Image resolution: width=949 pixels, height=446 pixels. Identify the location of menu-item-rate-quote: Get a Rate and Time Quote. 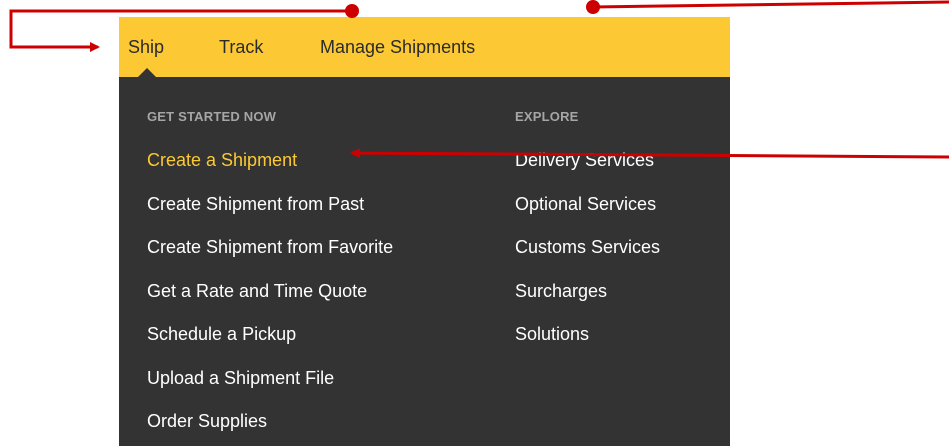
(270, 303).